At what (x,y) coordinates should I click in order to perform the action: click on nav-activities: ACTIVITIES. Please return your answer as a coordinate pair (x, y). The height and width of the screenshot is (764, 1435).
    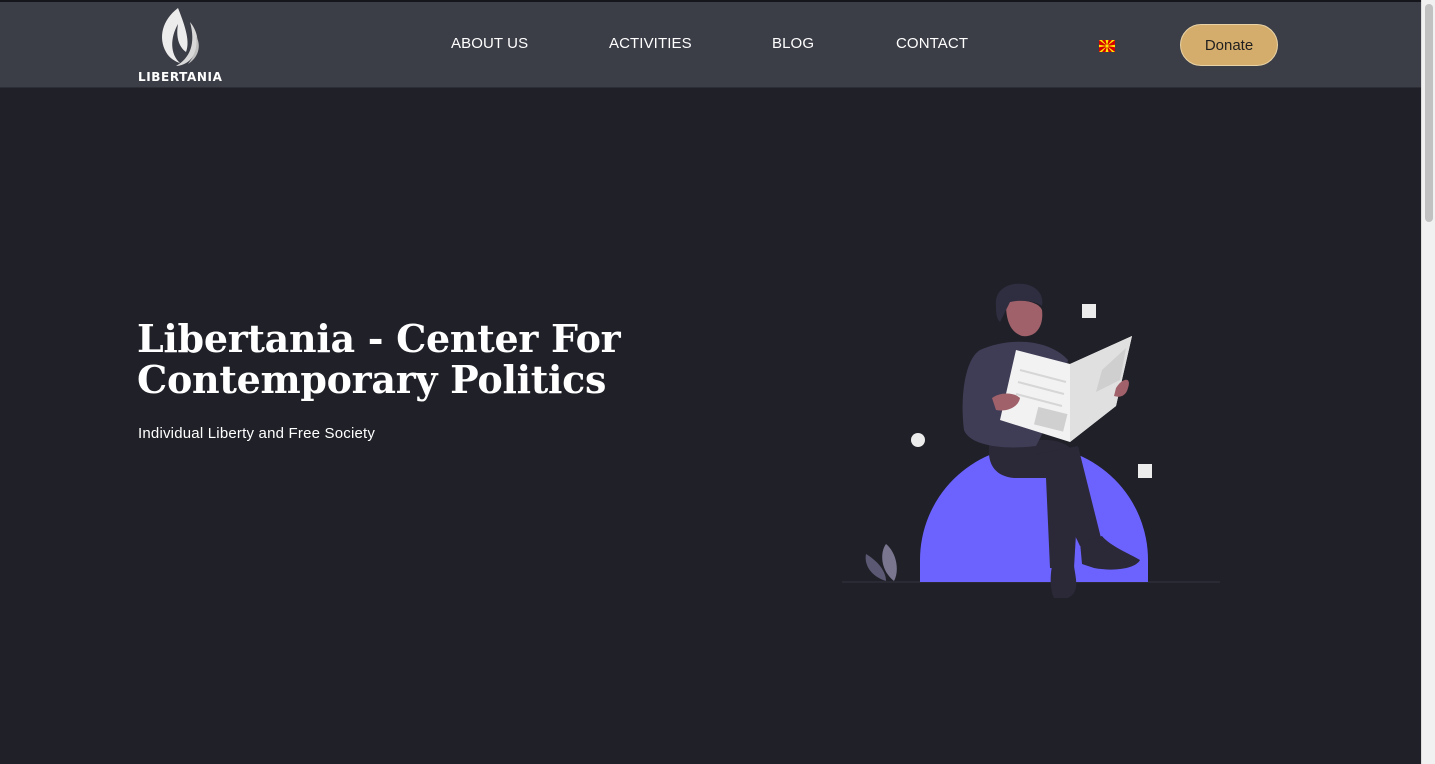
    Looking at the image, I should click on (650, 43).